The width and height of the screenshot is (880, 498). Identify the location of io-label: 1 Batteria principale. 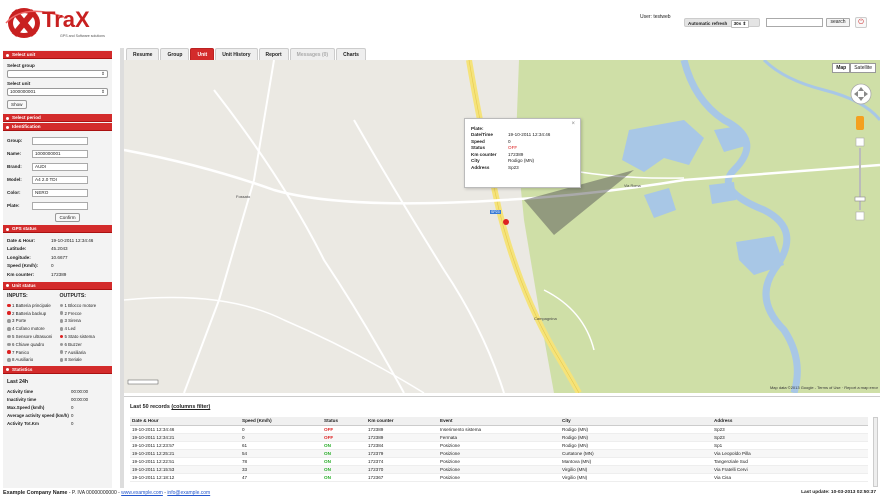
(31, 305).